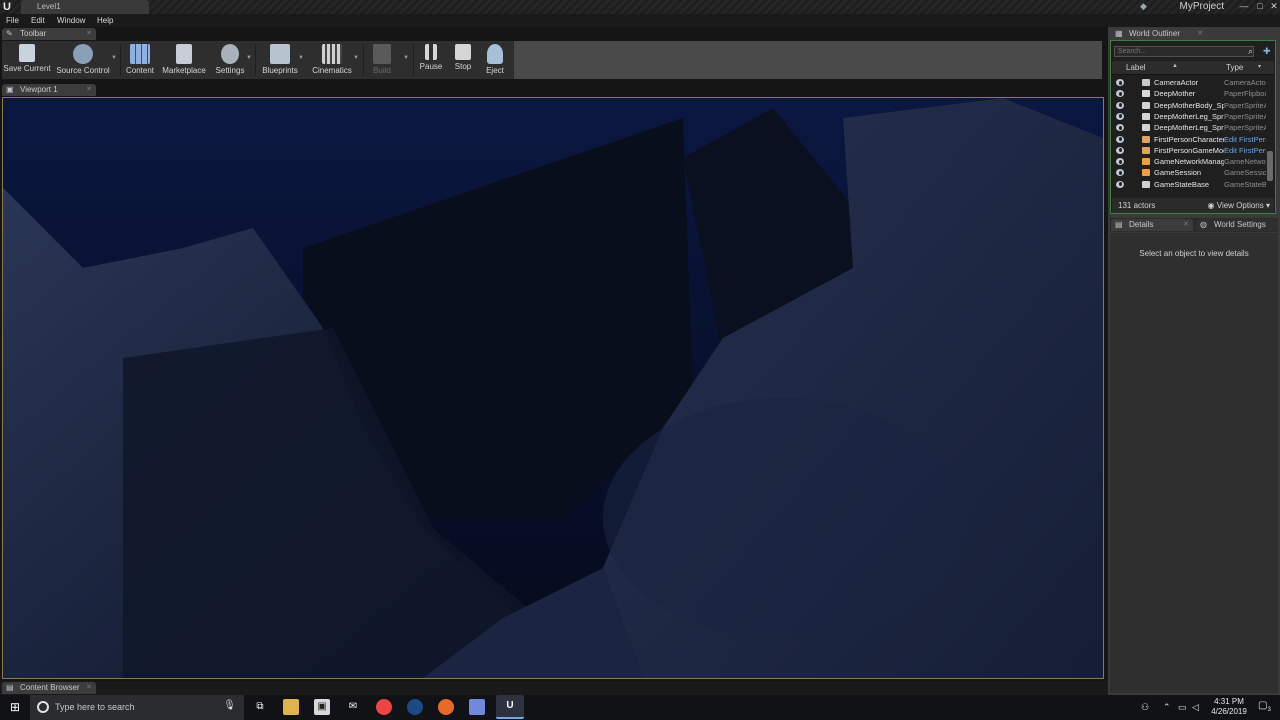 The height and width of the screenshot is (720, 1280). I want to click on microphone-icon: 🎙, so click(229, 705).